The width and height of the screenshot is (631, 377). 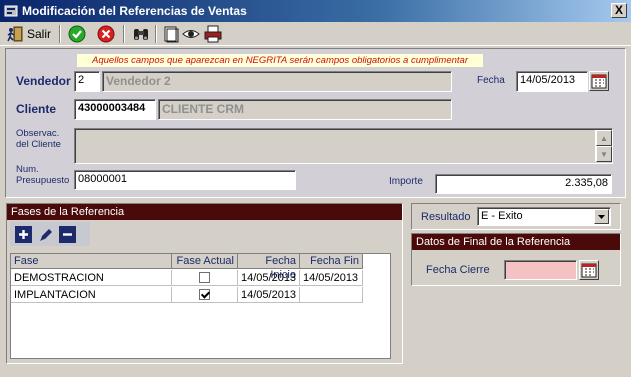 I want to click on resultado-label: Resultado, so click(x=446, y=217).